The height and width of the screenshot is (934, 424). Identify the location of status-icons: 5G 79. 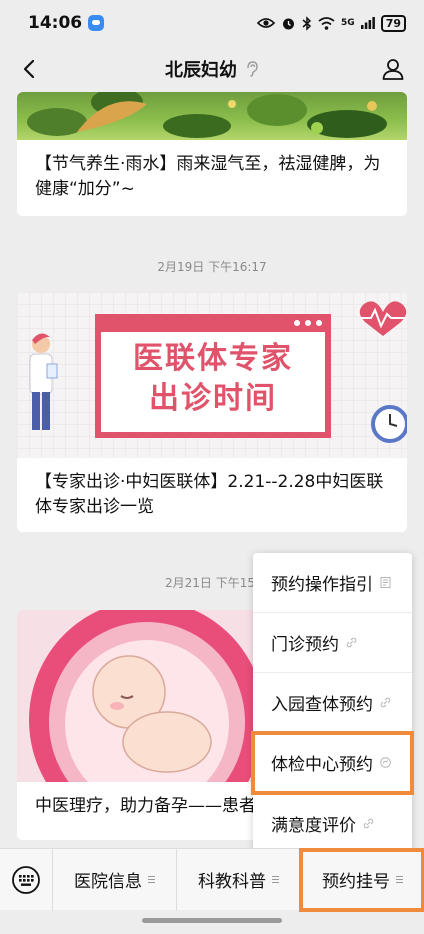
(331, 23).